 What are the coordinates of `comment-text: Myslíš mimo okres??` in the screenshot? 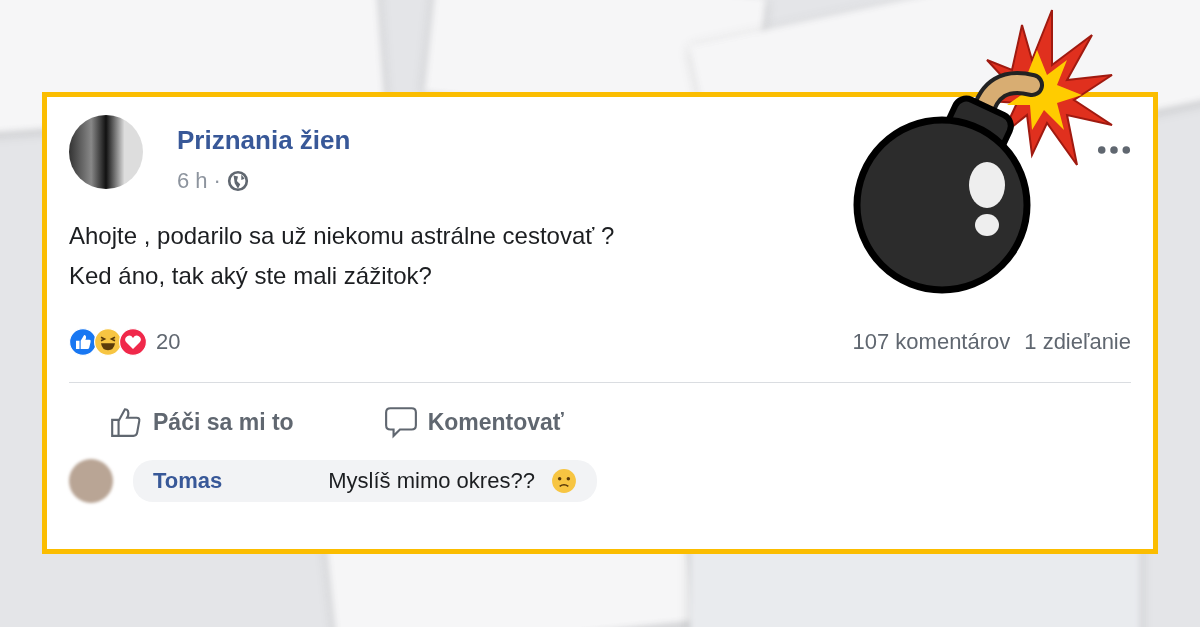 It's located at (431, 481).